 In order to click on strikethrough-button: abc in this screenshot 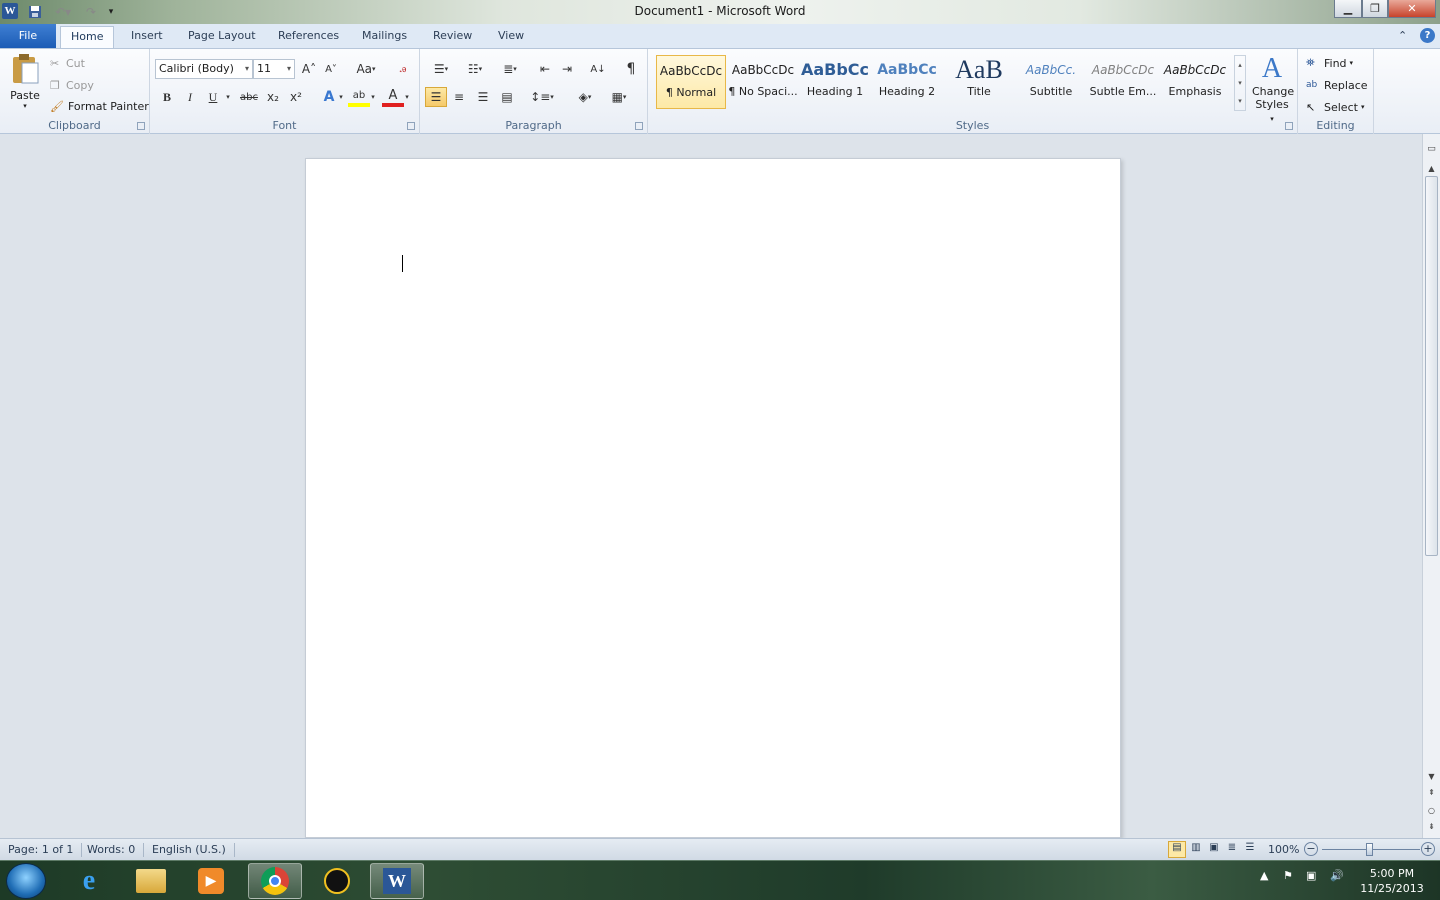, I will do `click(249, 97)`.